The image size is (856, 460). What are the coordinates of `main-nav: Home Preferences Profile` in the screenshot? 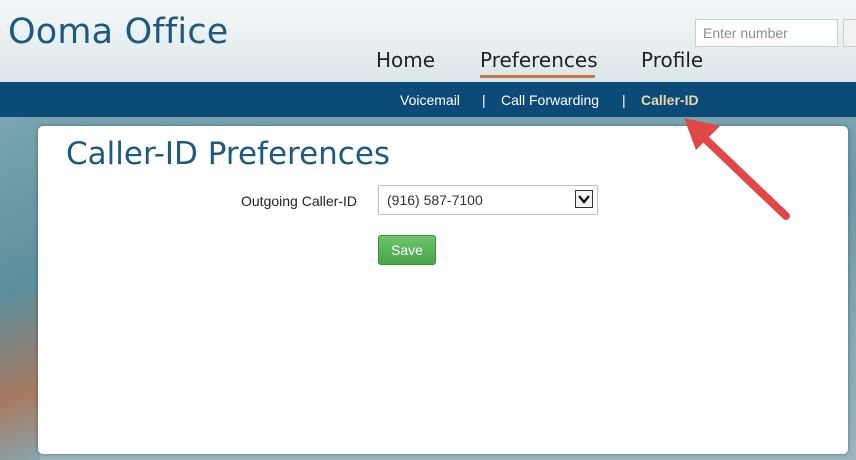 It's located at (428, 65).